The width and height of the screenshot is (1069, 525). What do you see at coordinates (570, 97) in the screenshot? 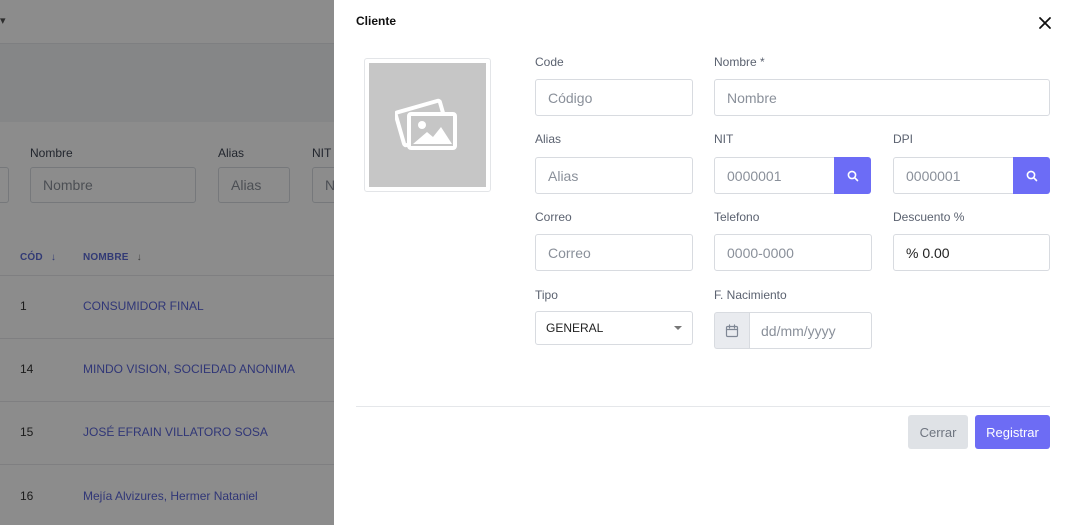
I see `code-placeholder: Código` at bounding box center [570, 97].